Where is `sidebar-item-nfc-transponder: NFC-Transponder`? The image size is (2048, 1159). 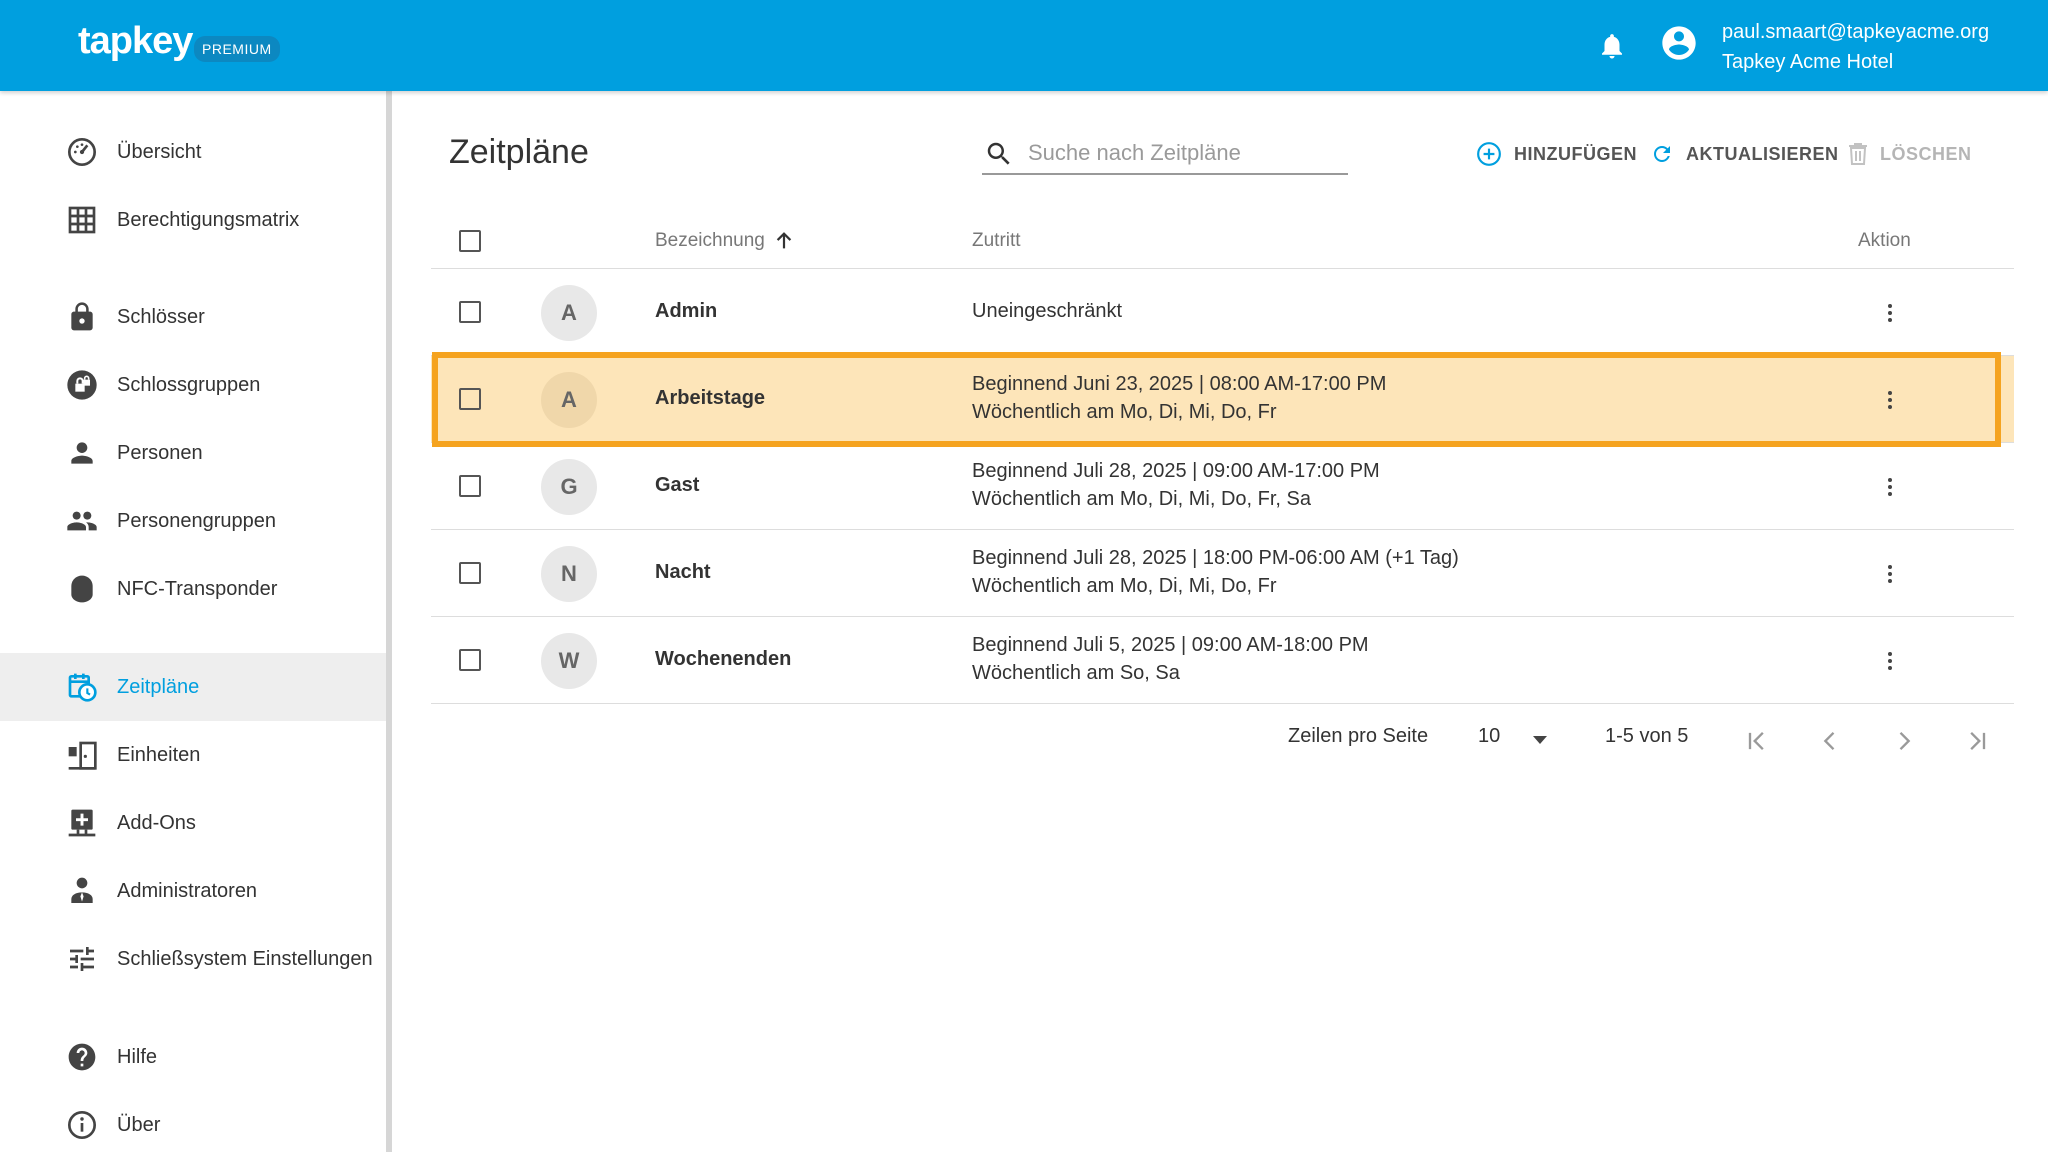
sidebar-item-nfc-transponder: NFC-Transponder is located at coordinates (193, 589).